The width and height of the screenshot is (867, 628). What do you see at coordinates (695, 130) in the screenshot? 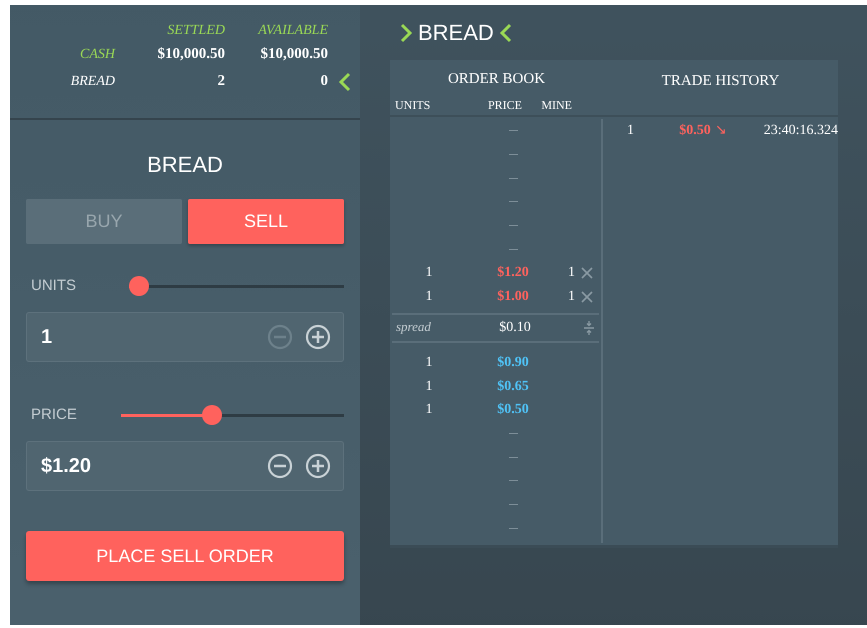
I see `trade-price: $0.50` at bounding box center [695, 130].